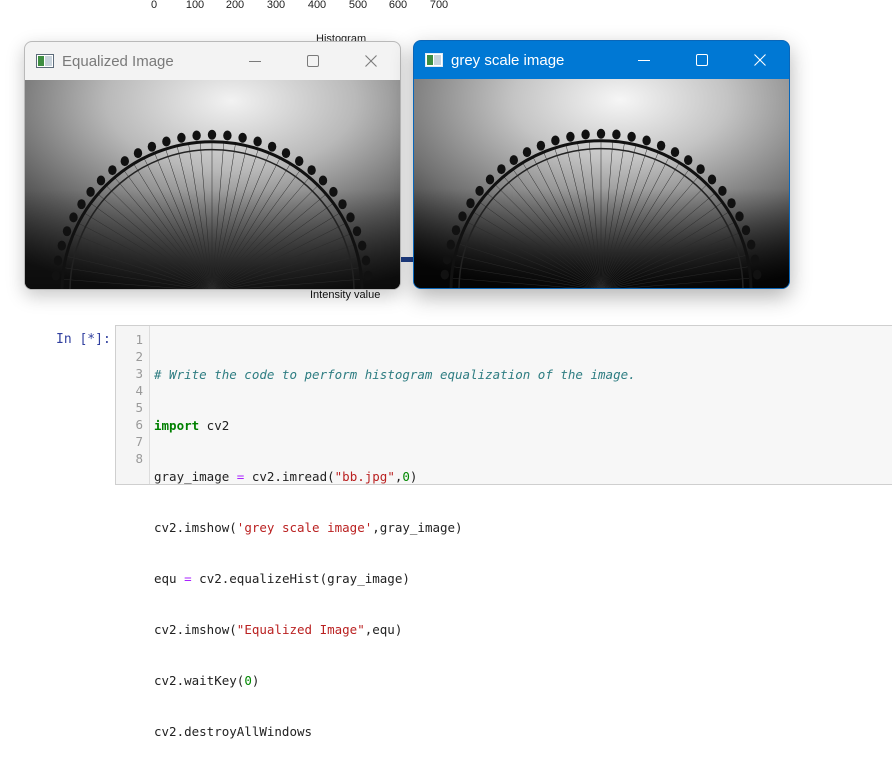 The height and width of the screenshot is (774, 892). I want to click on line-number: 7, so click(139, 441).